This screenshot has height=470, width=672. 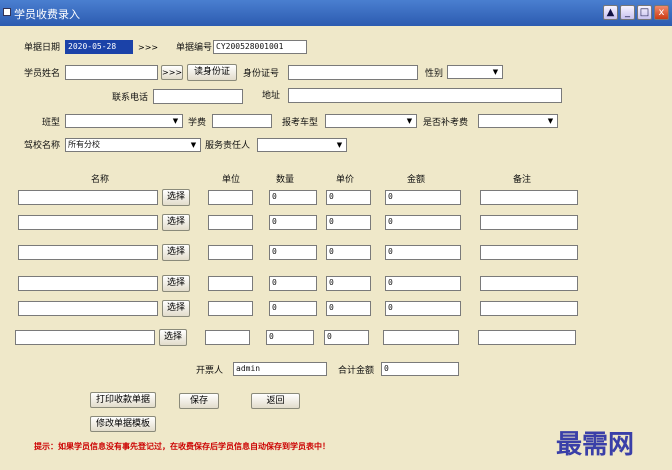 What do you see at coordinates (261, 74) in the screenshot?
I see `id-card-label: 身份证号` at bounding box center [261, 74].